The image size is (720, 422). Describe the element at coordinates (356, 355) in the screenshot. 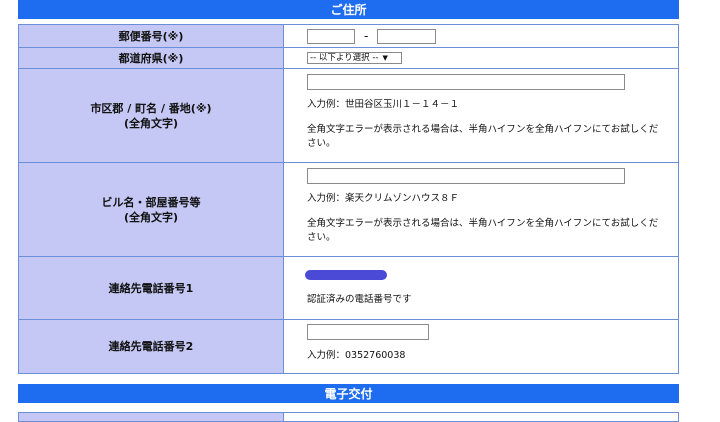

I see `phone2-example: 入力例：0352760038` at that location.